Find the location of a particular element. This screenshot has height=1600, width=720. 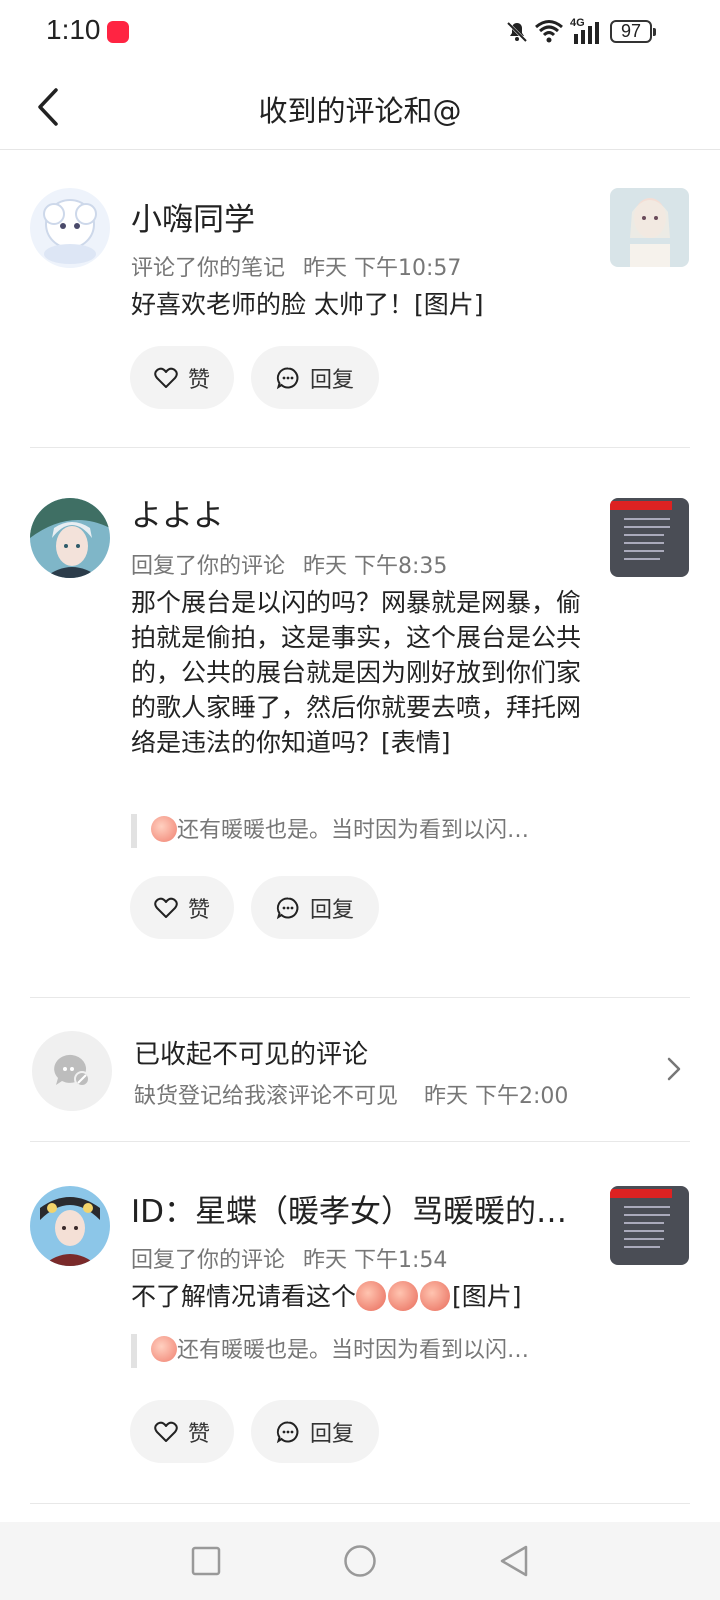

user-name: 小嗨同学 is located at coordinates (193, 216).